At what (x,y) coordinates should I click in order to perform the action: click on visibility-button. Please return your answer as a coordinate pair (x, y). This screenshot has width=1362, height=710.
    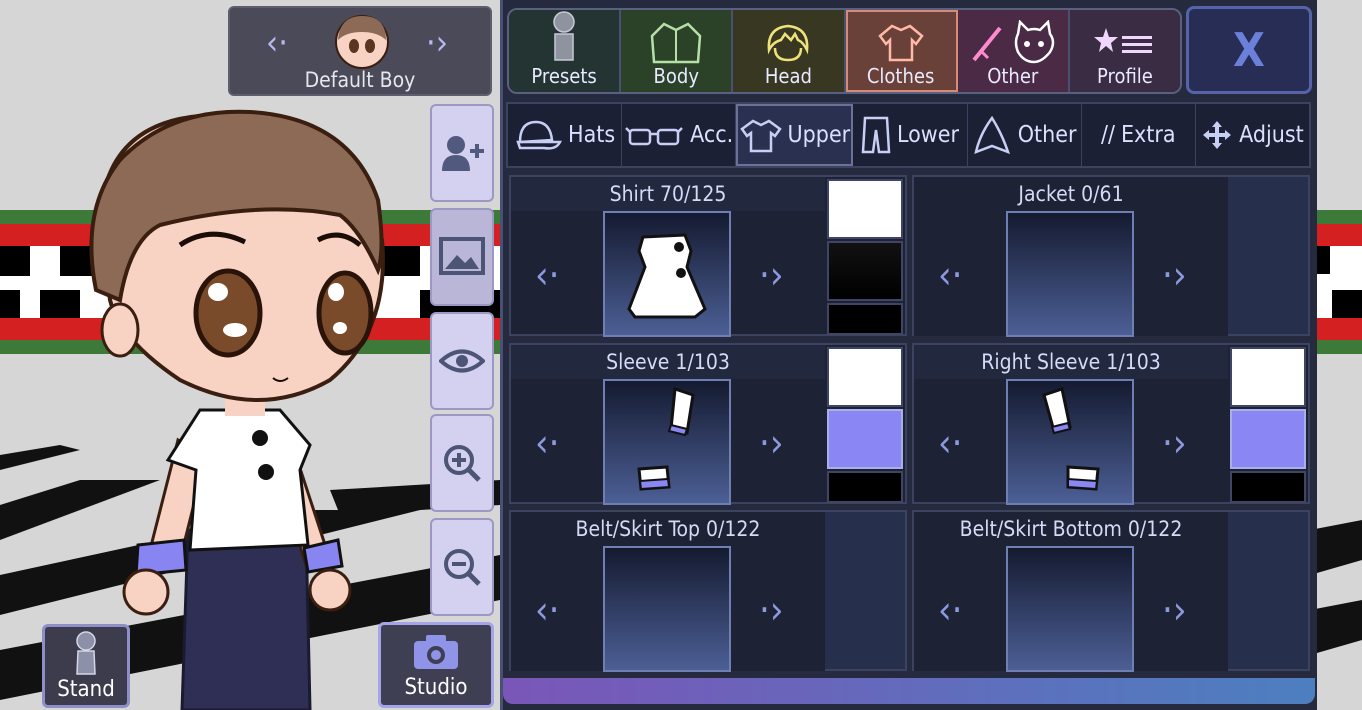
    Looking at the image, I should click on (462, 361).